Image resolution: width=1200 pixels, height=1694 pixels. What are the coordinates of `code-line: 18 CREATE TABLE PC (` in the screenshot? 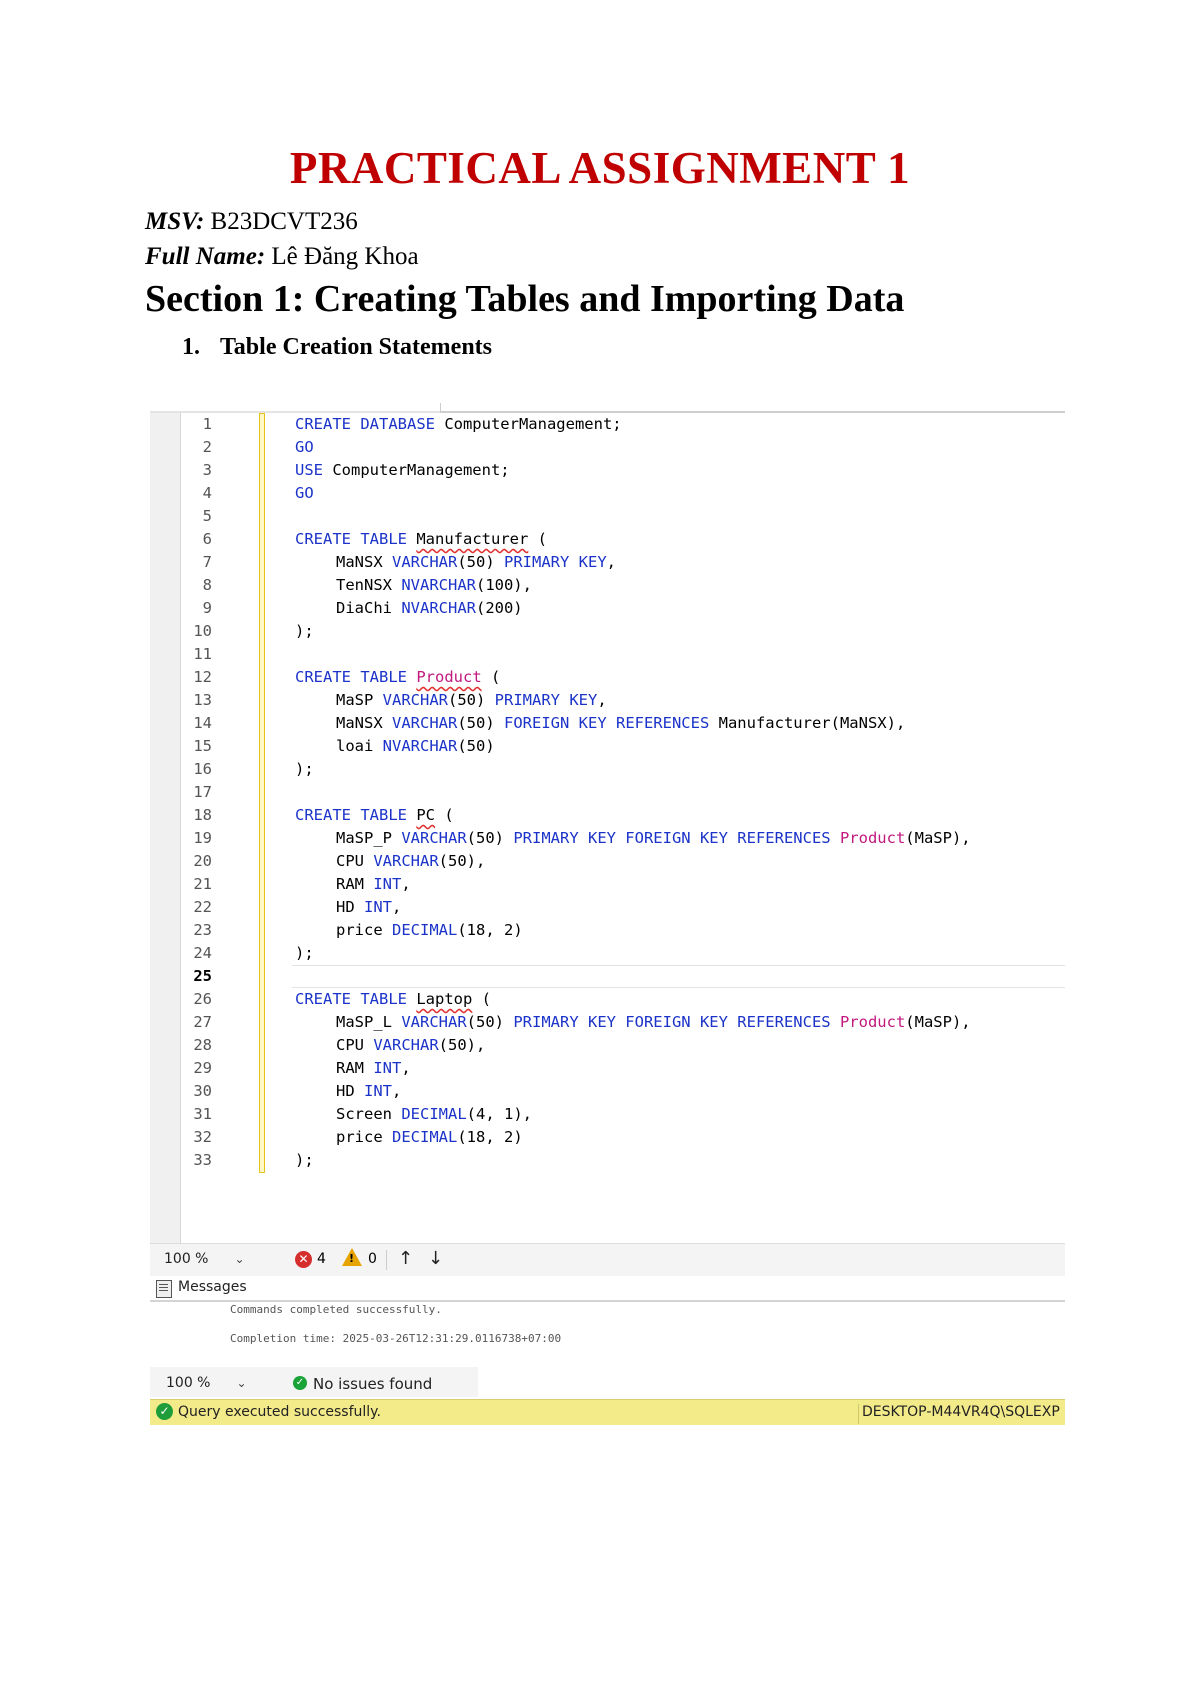 It's located at (607, 815).